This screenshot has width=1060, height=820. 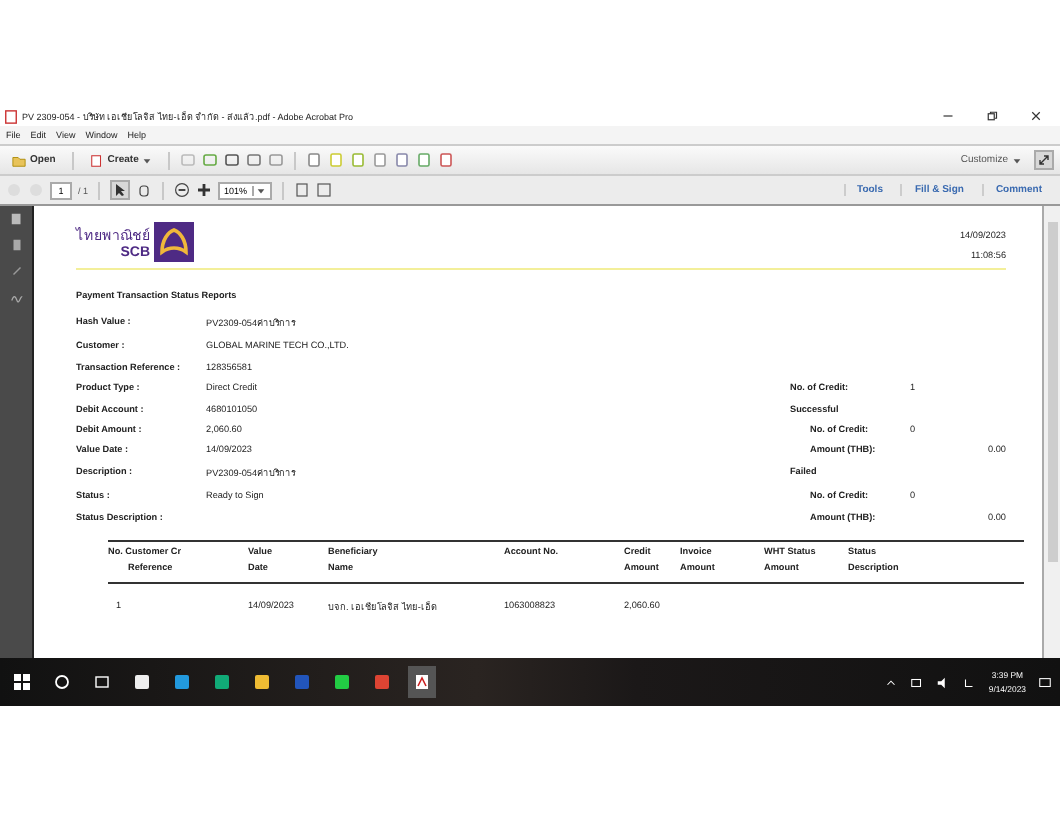 I want to click on zoom-out-icon, so click(x=182, y=190).